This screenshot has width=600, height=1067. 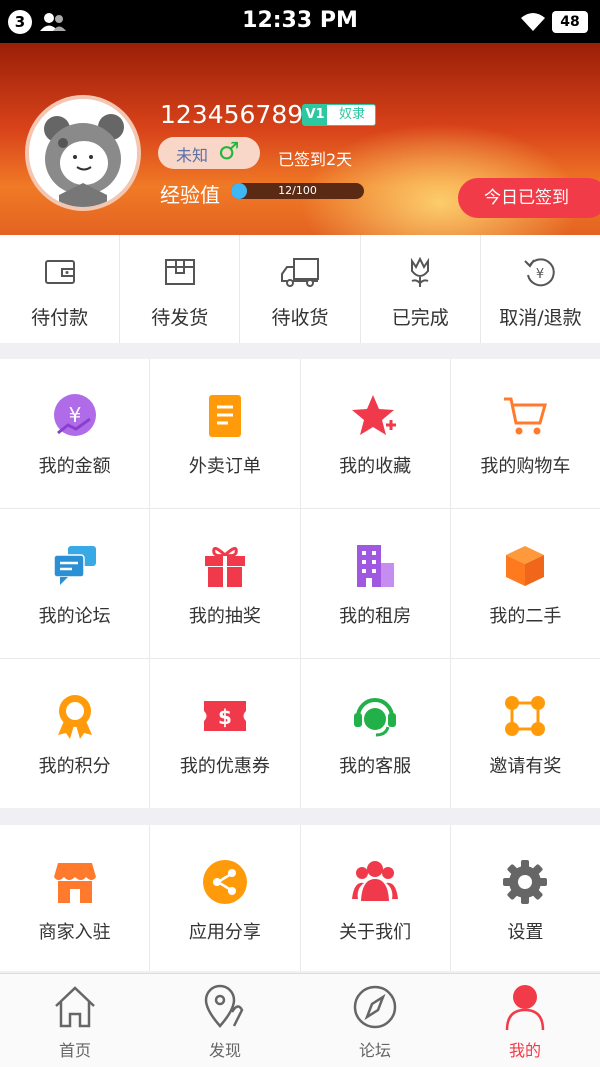 I want to click on order-refund: ¥ 取消/退款, so click(x=540, y=289).